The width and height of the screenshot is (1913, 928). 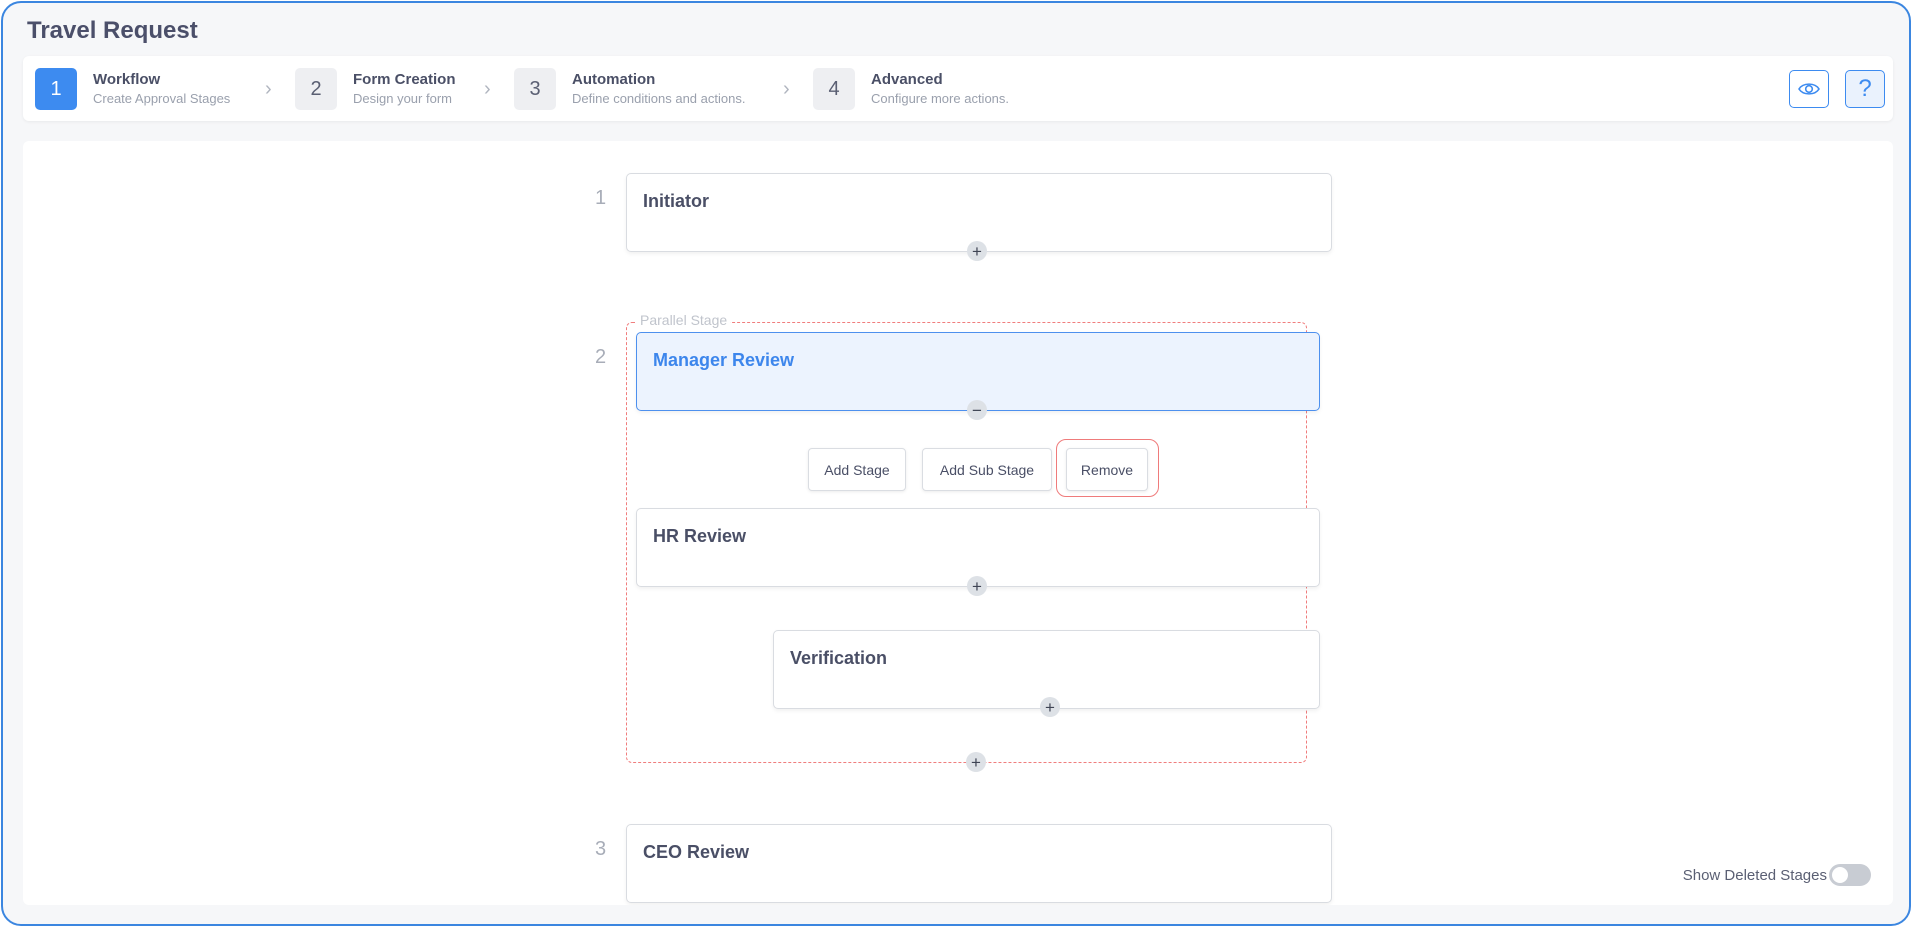 What do you see at coordinates (1840, 875) in the screenshot?
I see `toggle-knob` at bounding box center [1840, 875].